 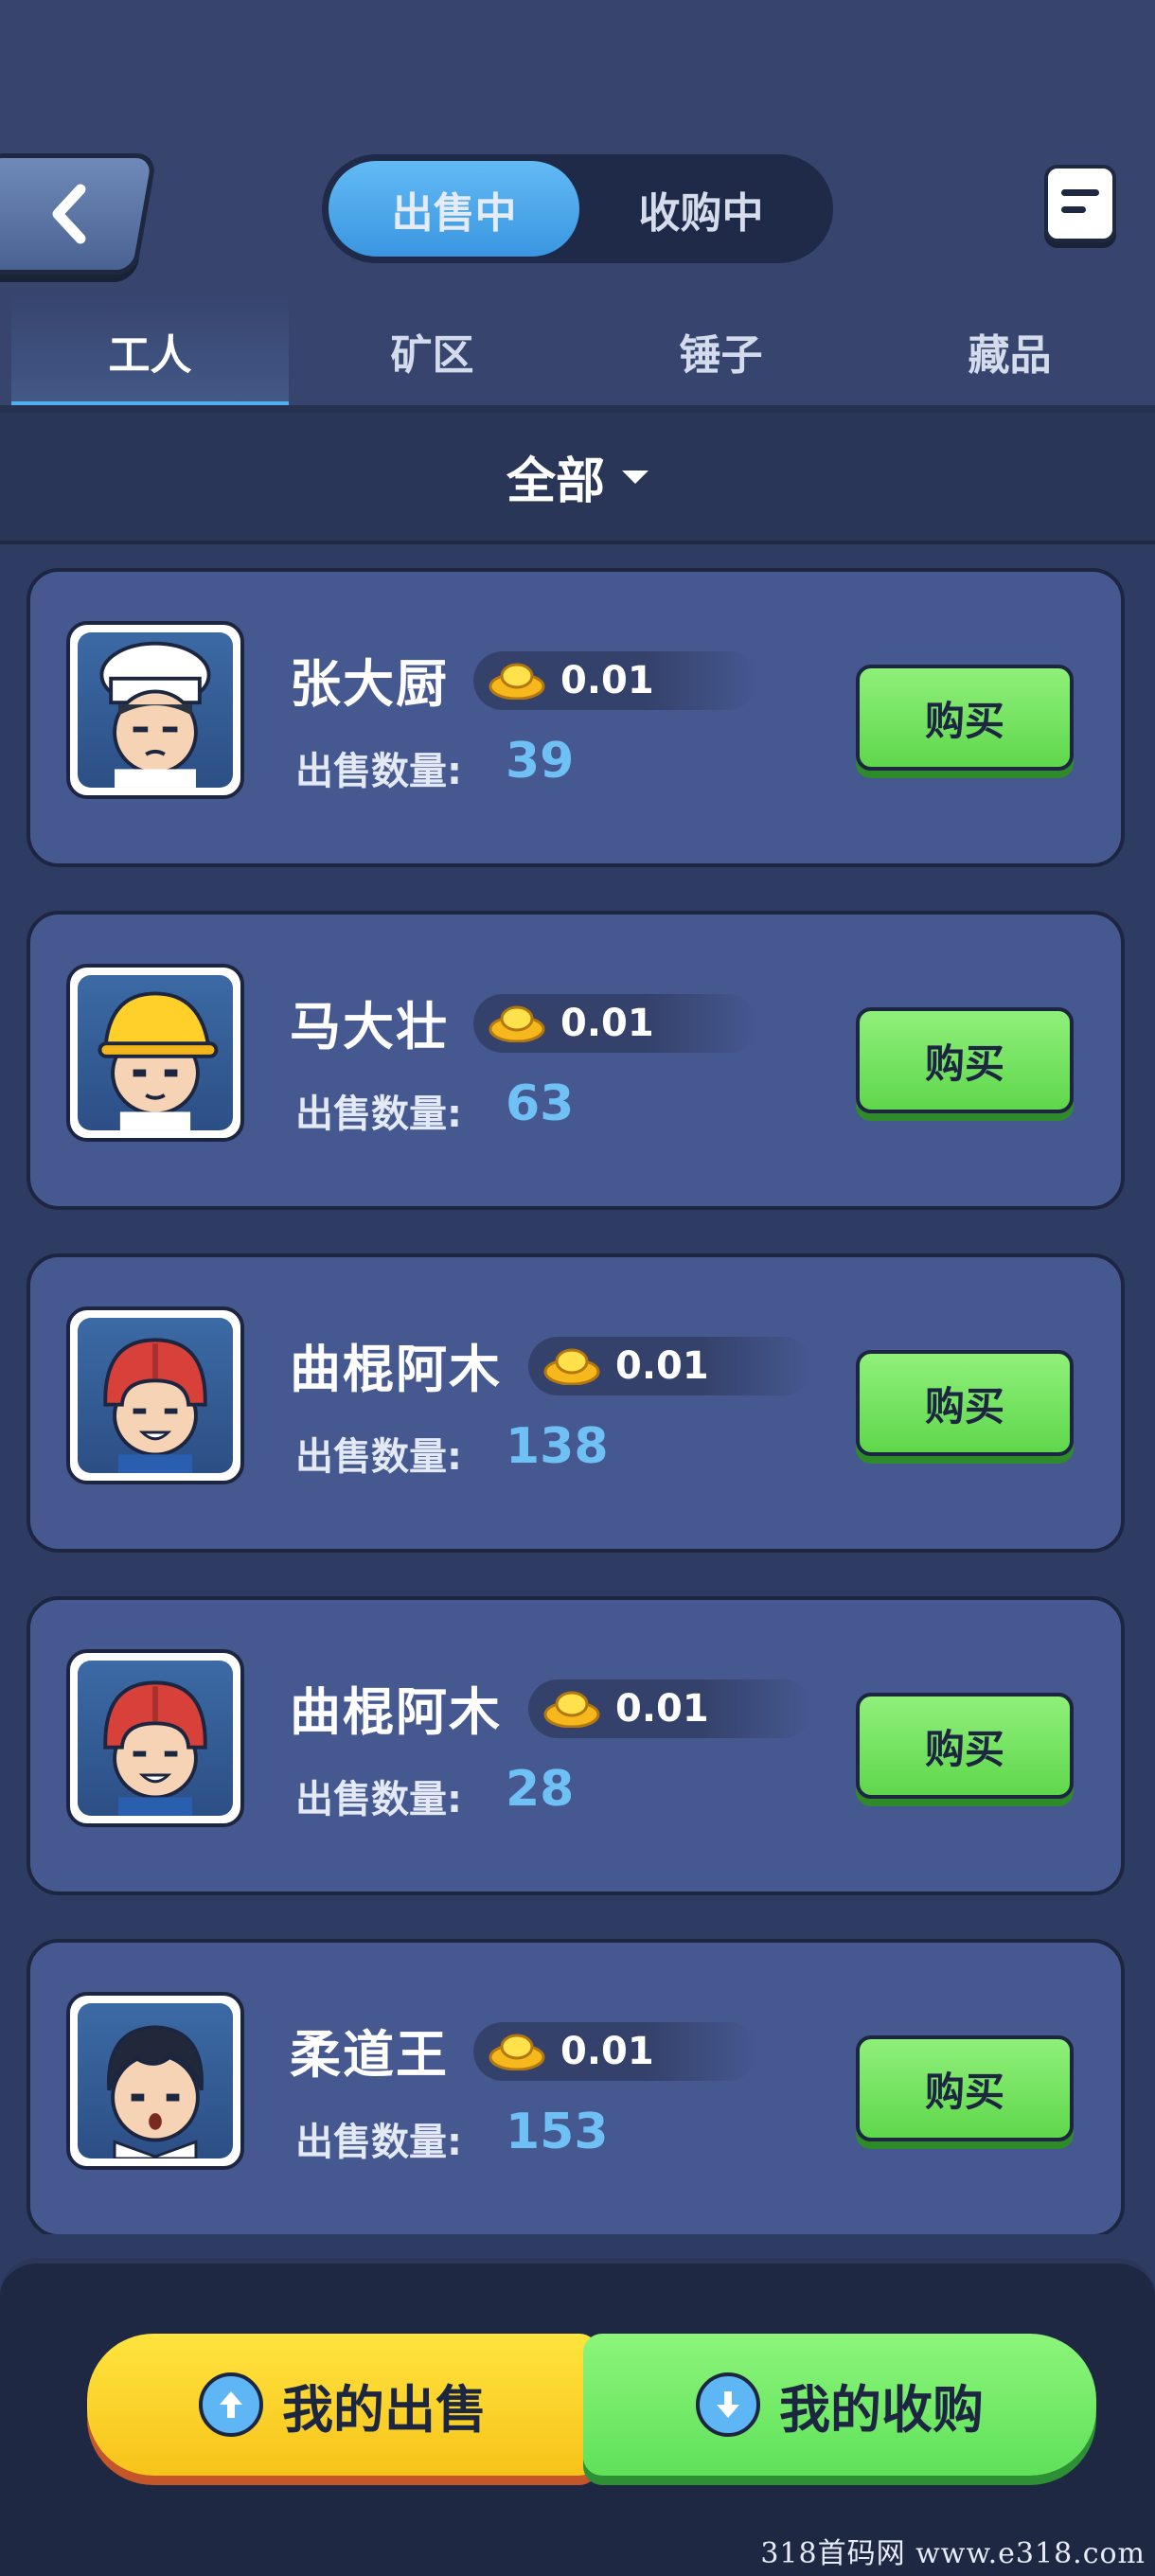 I want to click on listing-card: 曲棍阿木 0.01 出售数量: 138 购买, so click(x=576, y=1403).